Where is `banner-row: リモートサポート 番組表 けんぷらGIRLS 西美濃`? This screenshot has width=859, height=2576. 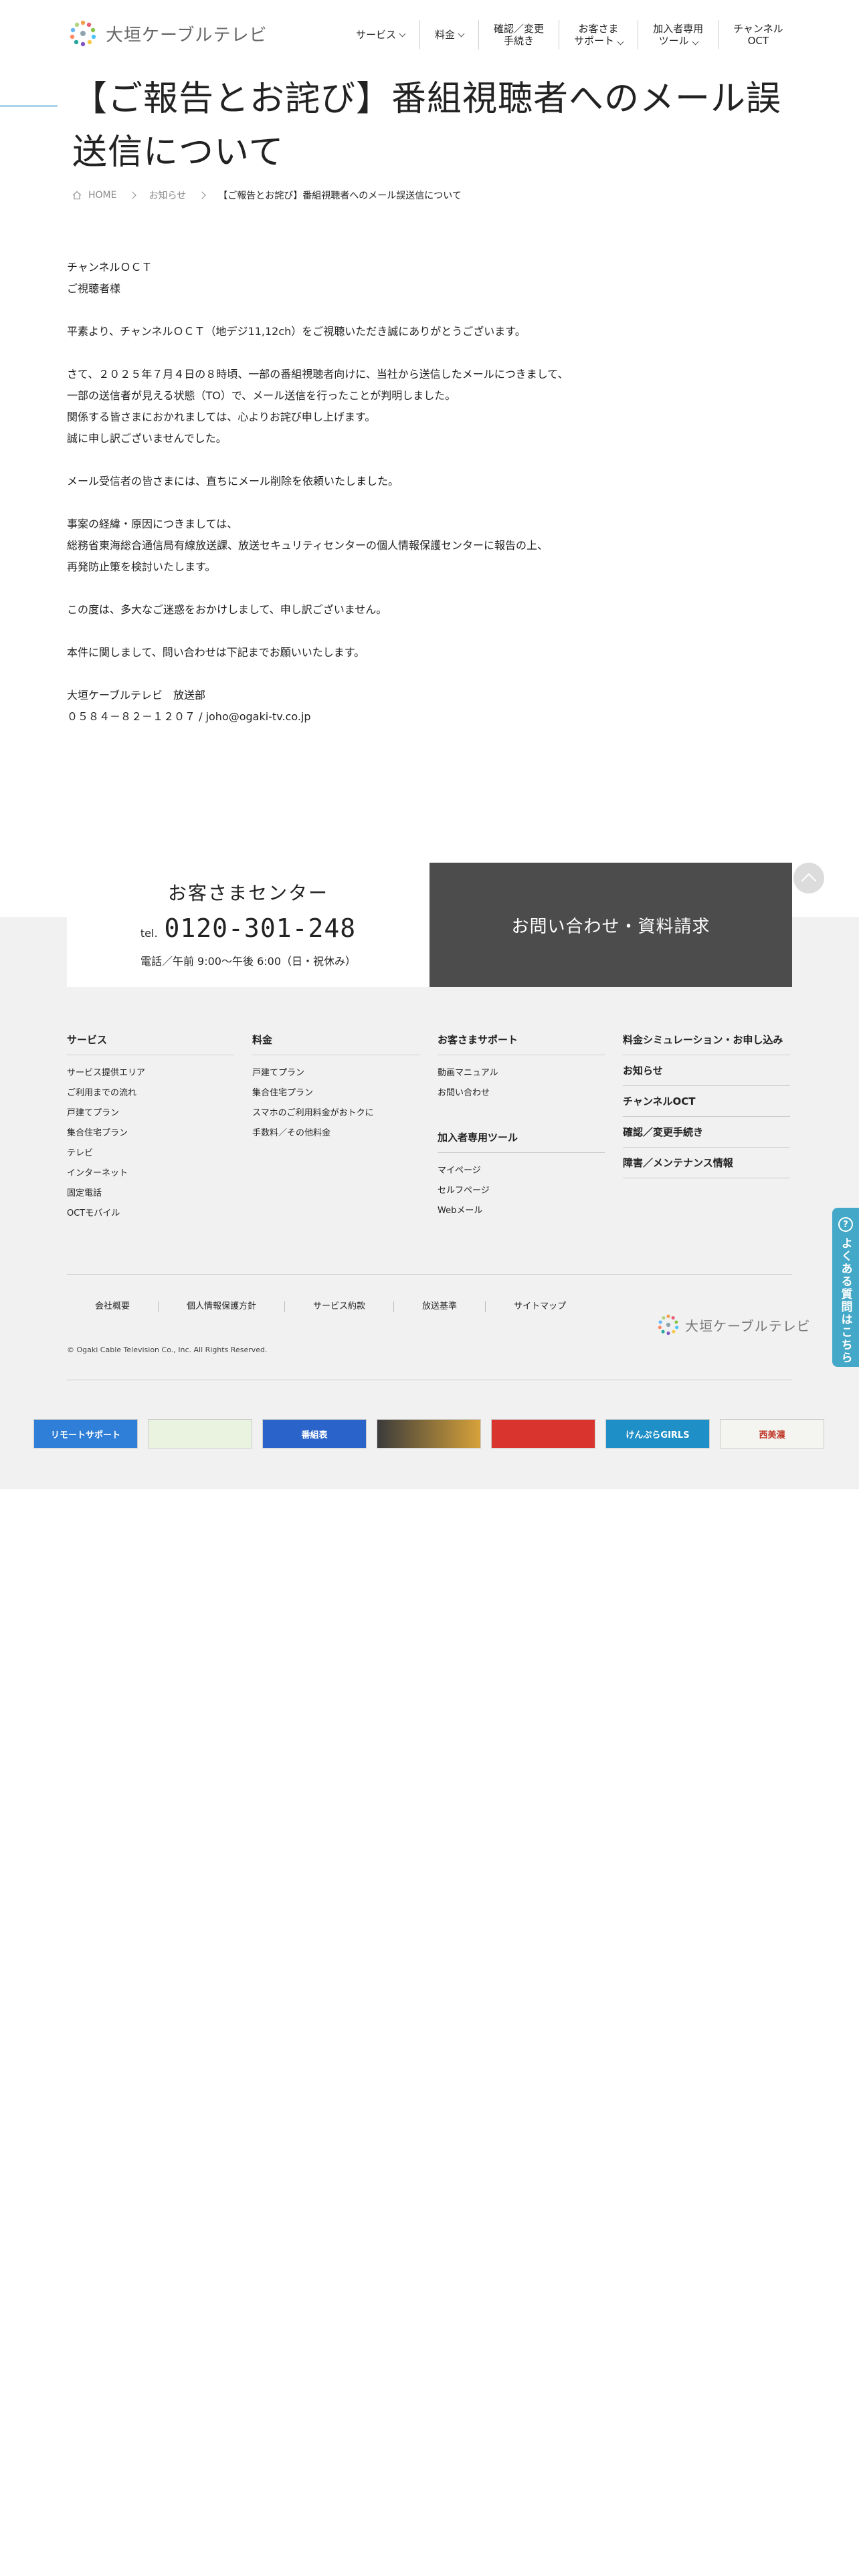
banner-row: リモートサポート 番組表 けんぷらGIRLS 西美濃 is located at coordinates (428, 1434).